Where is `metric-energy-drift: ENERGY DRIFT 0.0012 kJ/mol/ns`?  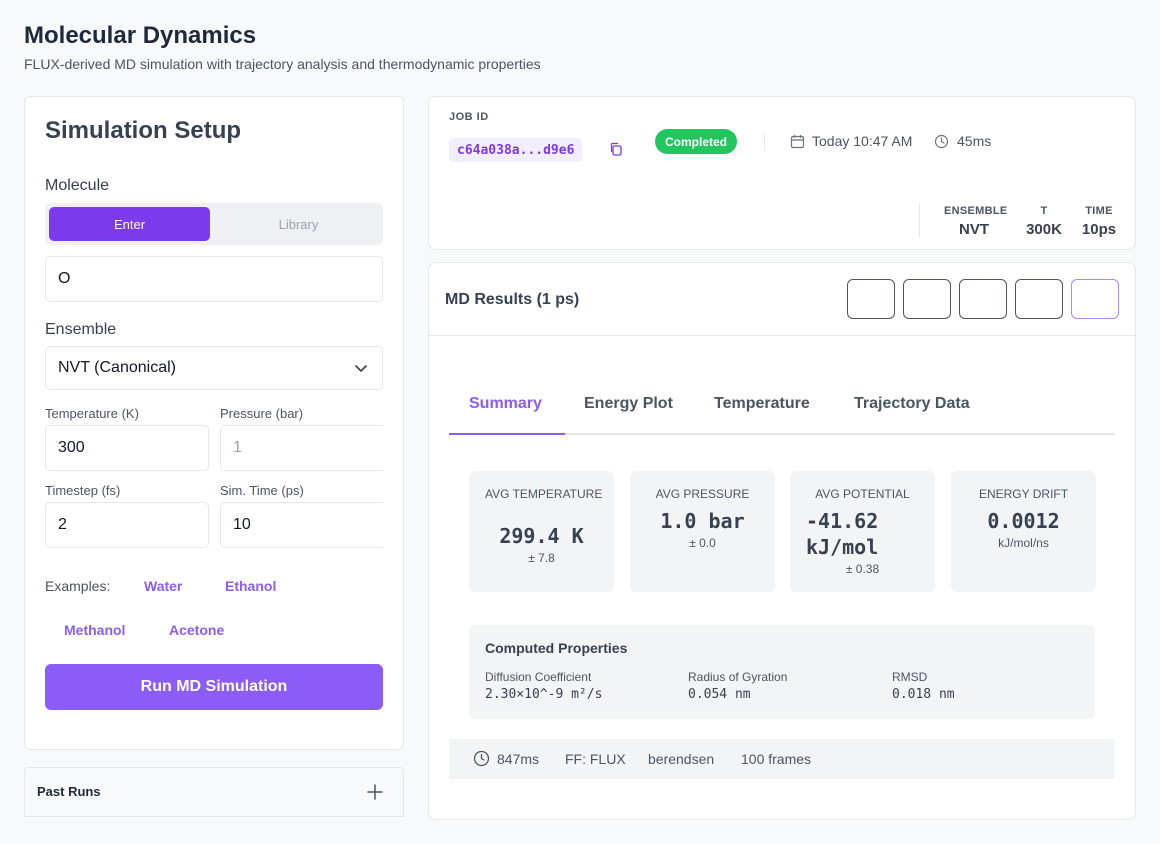 metric-energy-drift: ENERGY DRIFT 0.0012 kJ/mol/ns is located at coordinates (1023, 531).